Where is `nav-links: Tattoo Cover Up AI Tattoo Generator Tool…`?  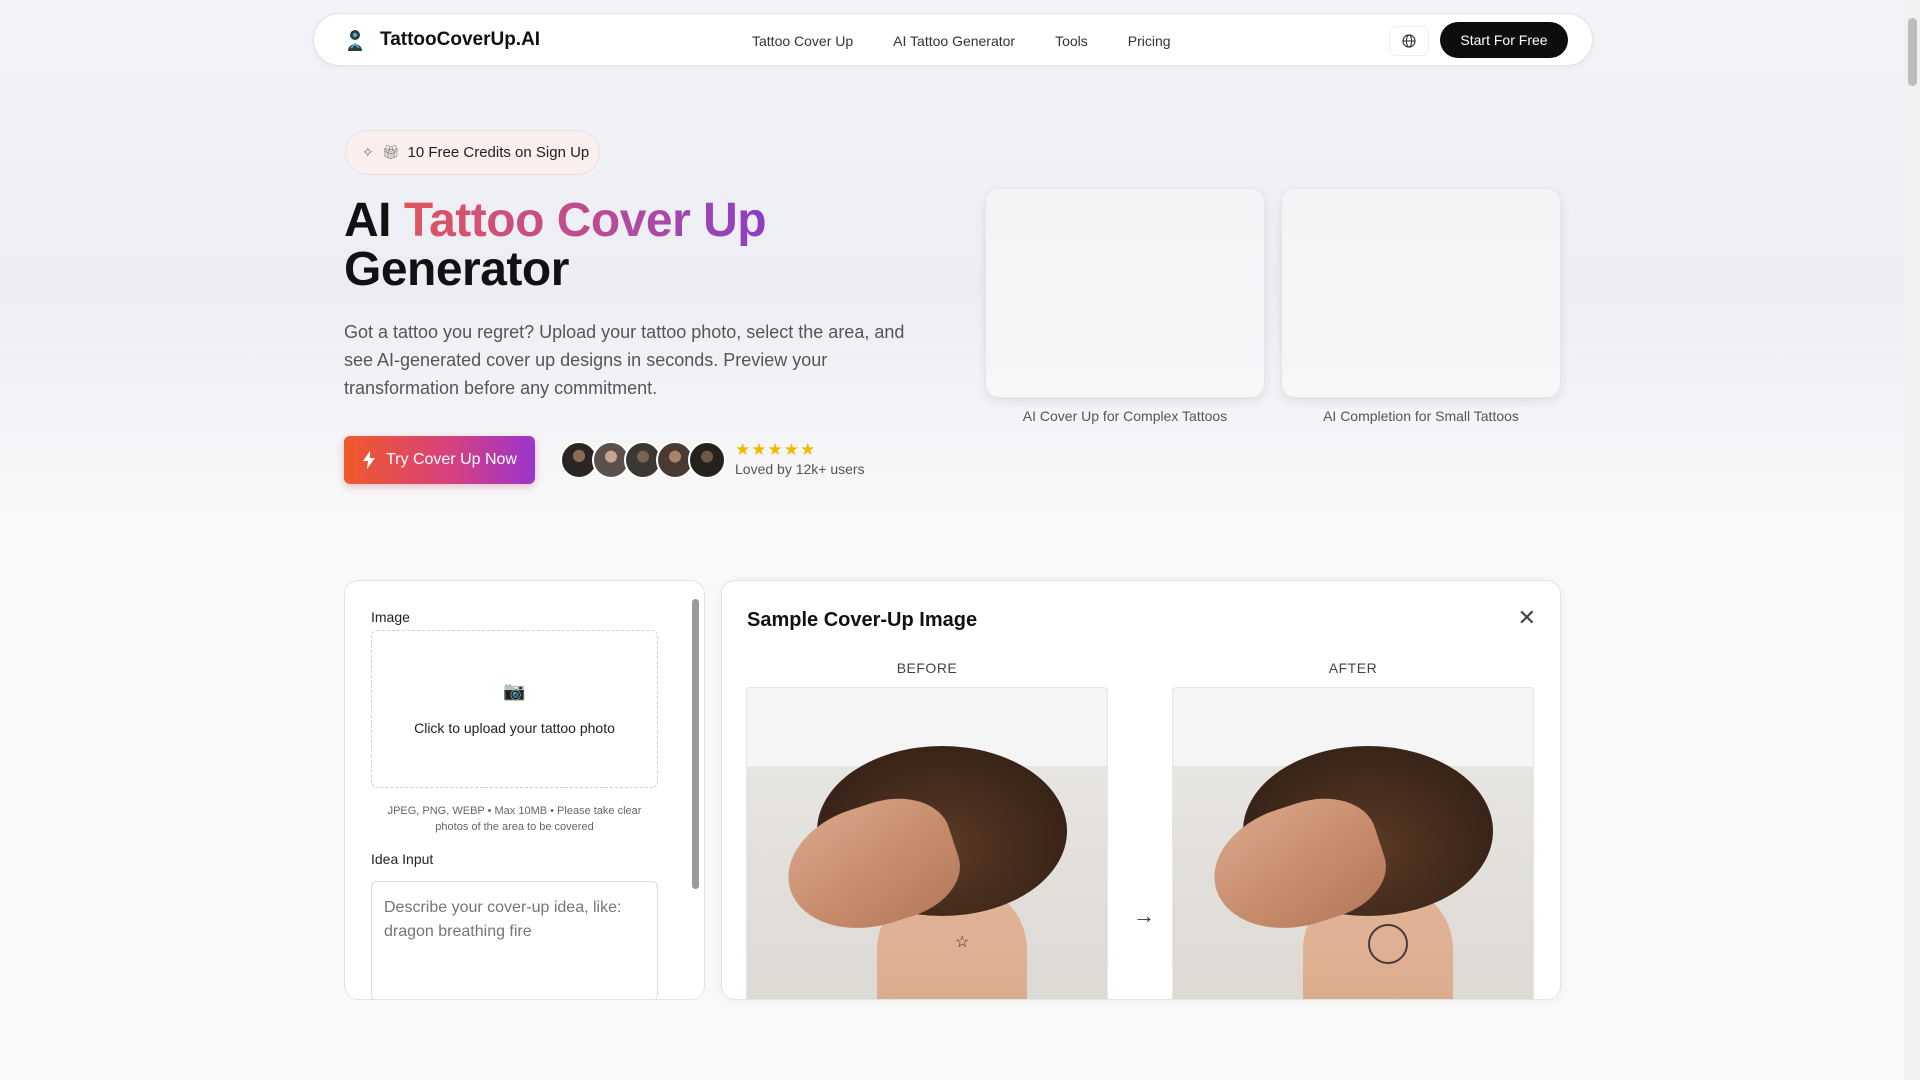
nav-links: Tattoo Cover Up AI Tattoo Generator Tool… is located at coordinates (961, 40).